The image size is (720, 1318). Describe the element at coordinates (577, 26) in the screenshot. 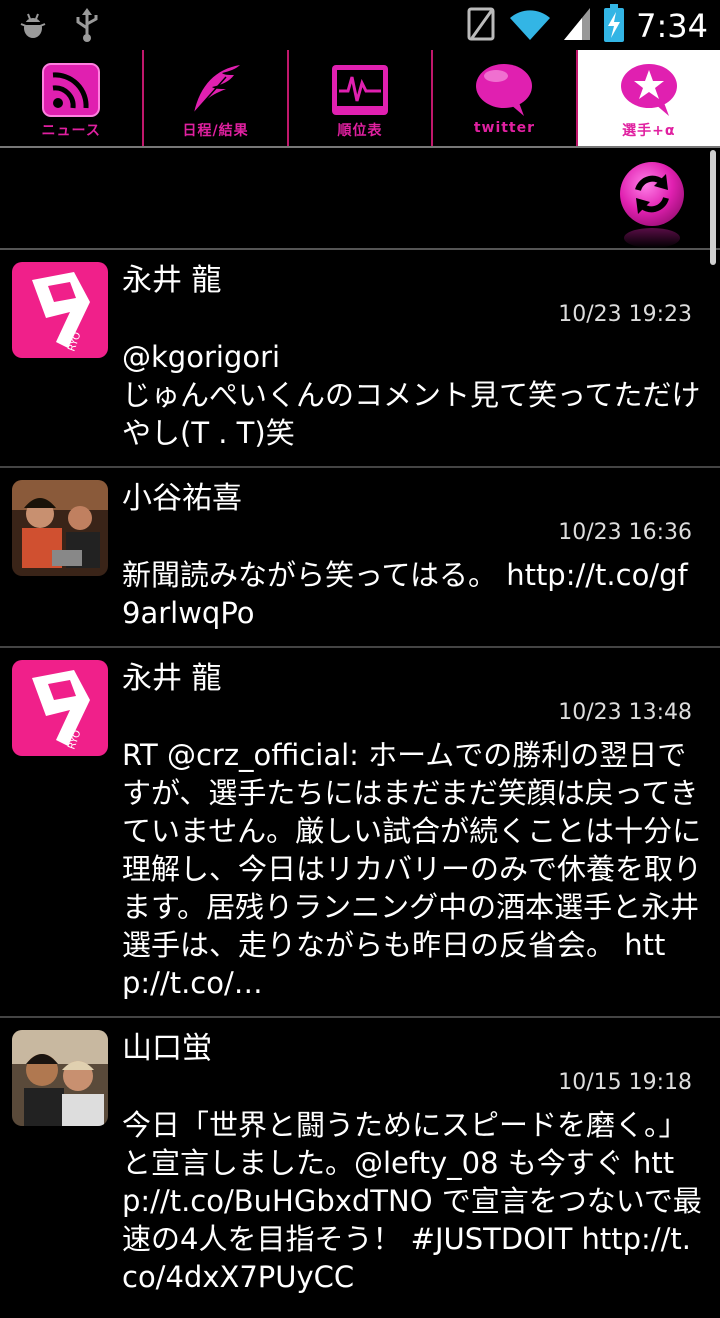

I see `signal-icon` at that location.